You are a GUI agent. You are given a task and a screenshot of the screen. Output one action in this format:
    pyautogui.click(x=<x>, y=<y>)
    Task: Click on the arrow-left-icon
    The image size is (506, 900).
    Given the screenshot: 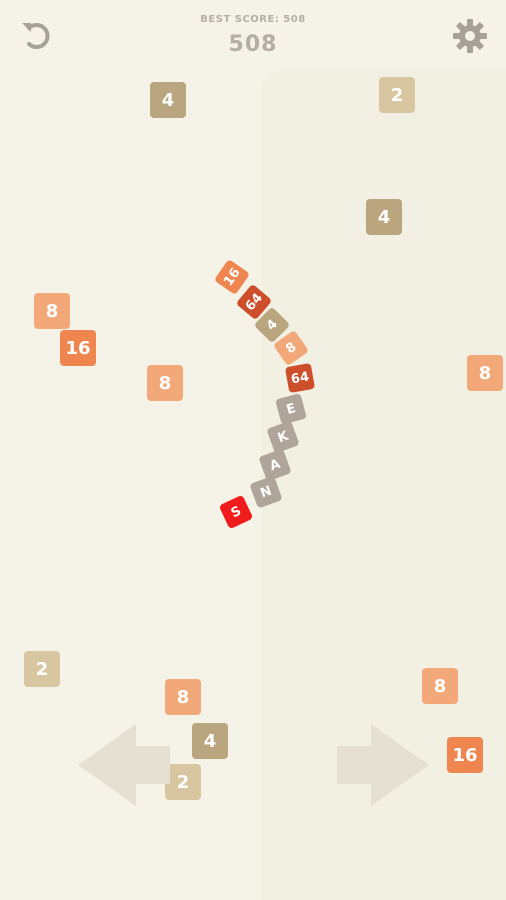 What is the action you would take?
    pyautogui.click(x=124, y=765)
    